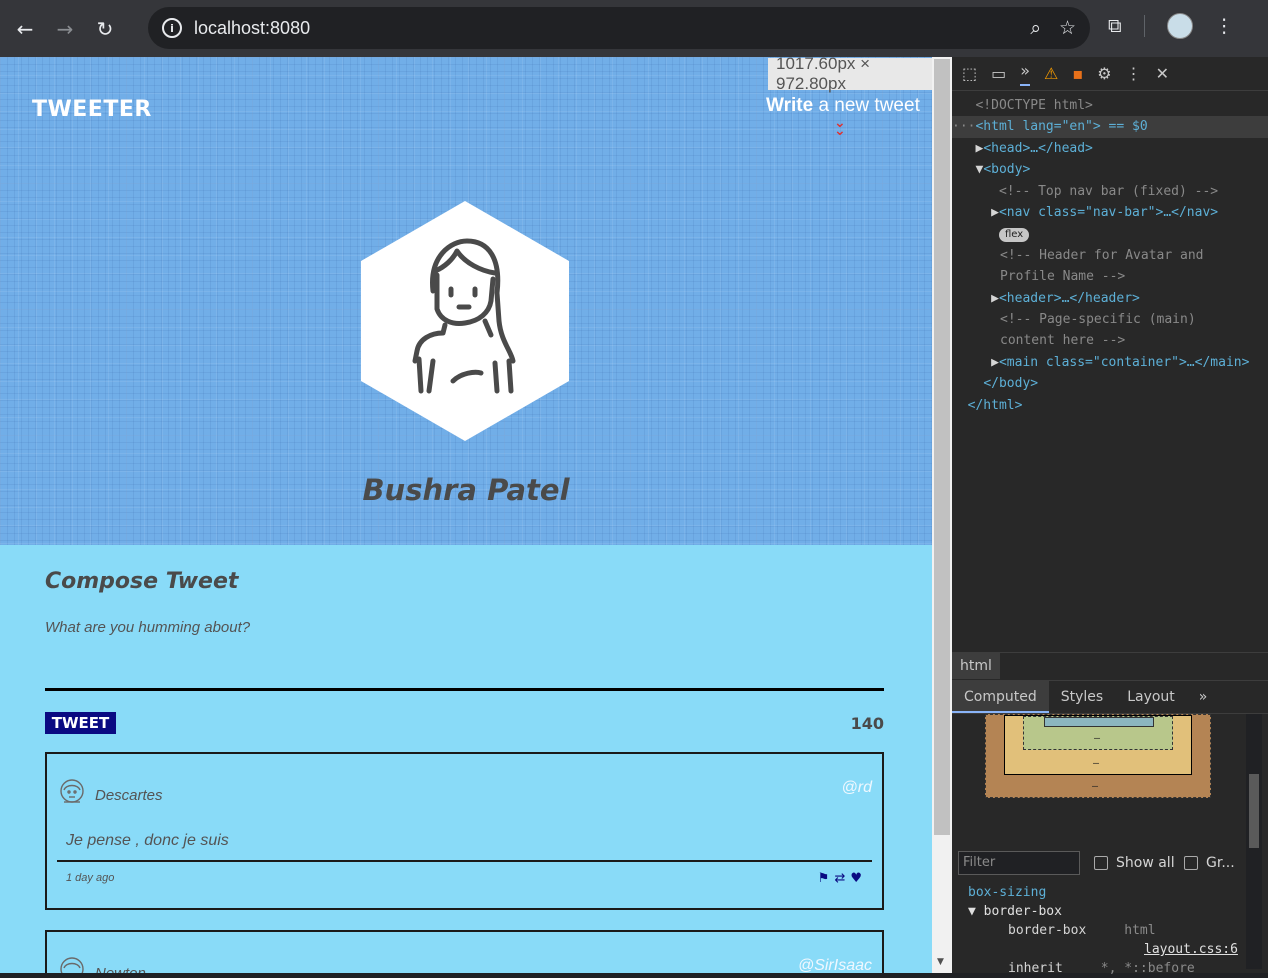 The height and width of the screenshot is (978, 1268). I want to click on browser-toolbar: ← → ↻ i localhost:8080 ⌕ ☆ ⧉ ⋮, so click(634, 28).